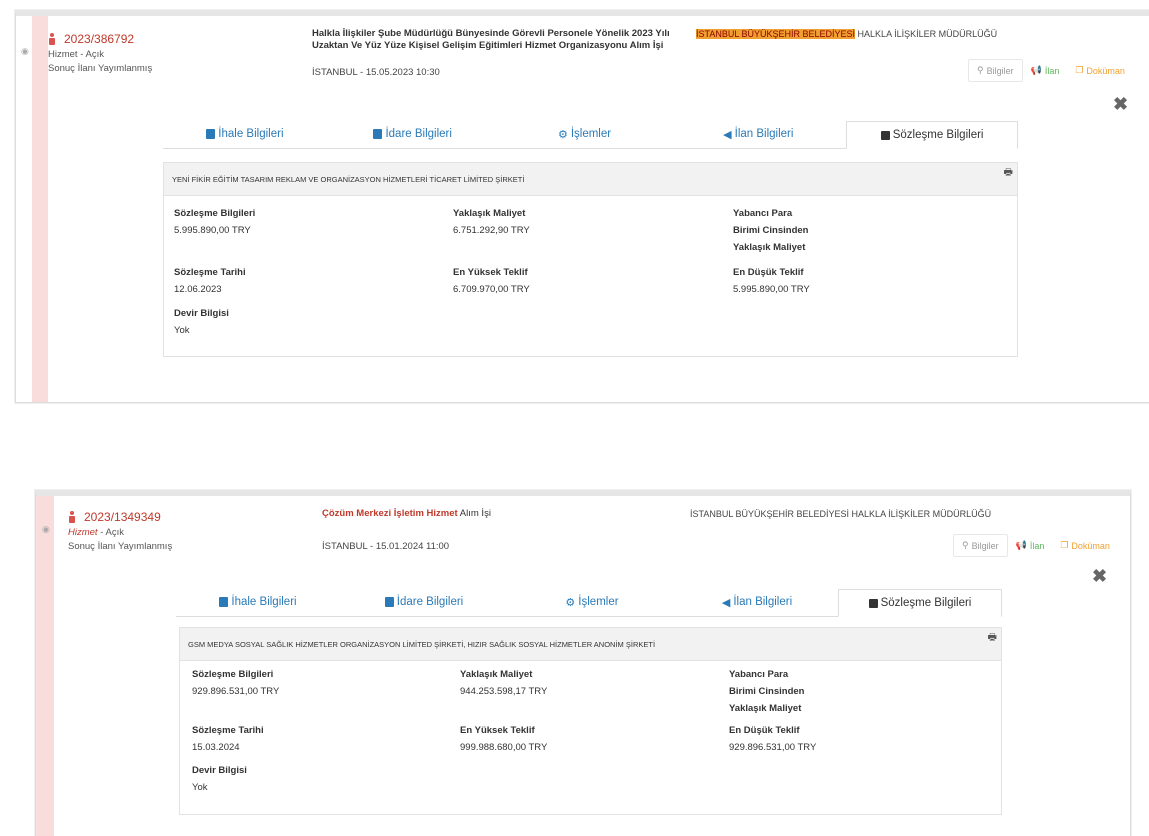 This screenshot has height=836, width=1149. What do you see at coordinates (228, 739) in the screenshot?
I see `contract-date: Sözleşme Tarihi 15.03.2024` at bounding box center [228, 739].